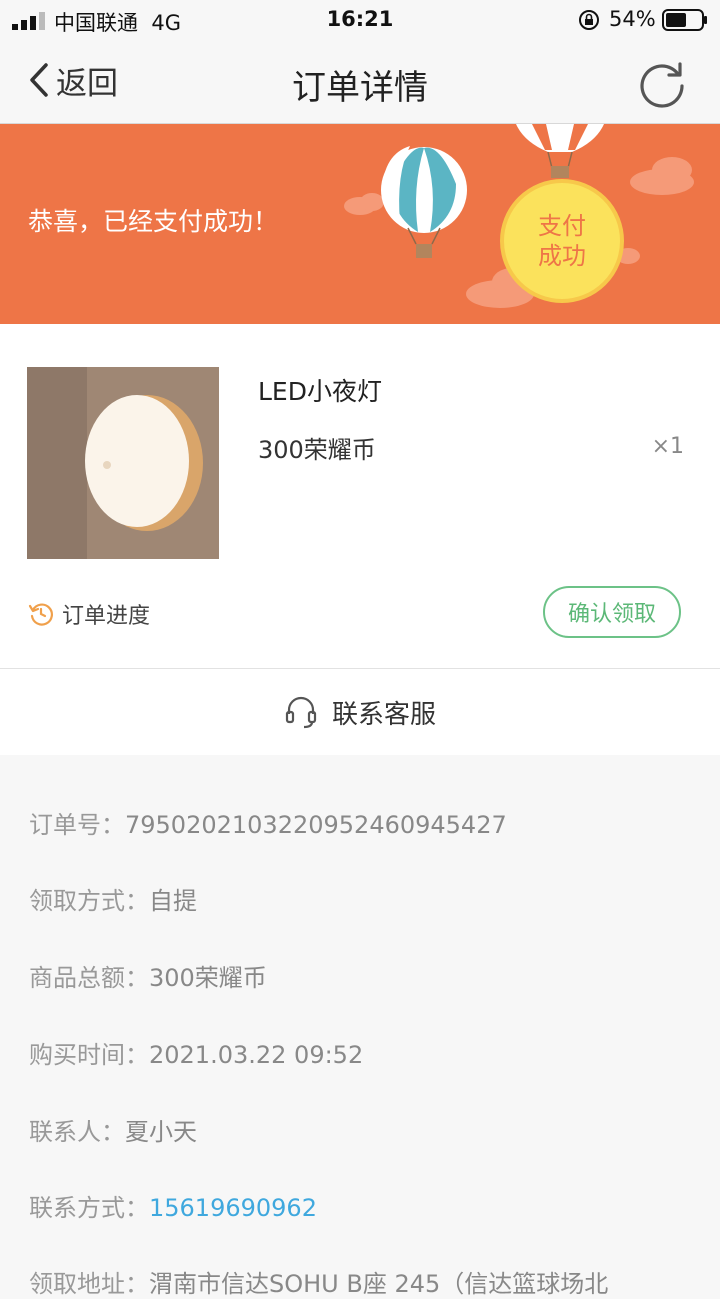  Describe the element at coordinates (589, 20) in the screenshot. I see `rotation-lock-icon` at that location.